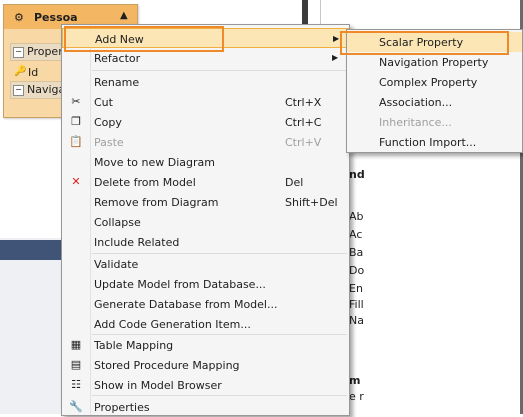  I want to click on menu-item-label: Show in Model Browser, so click(158, 385).